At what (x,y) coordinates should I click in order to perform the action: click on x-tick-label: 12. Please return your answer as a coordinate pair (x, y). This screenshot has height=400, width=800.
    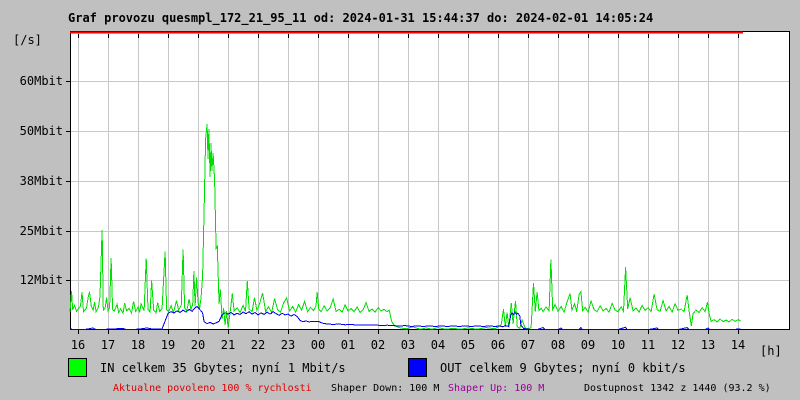
    Looking at the image, I should click on (678, 345).